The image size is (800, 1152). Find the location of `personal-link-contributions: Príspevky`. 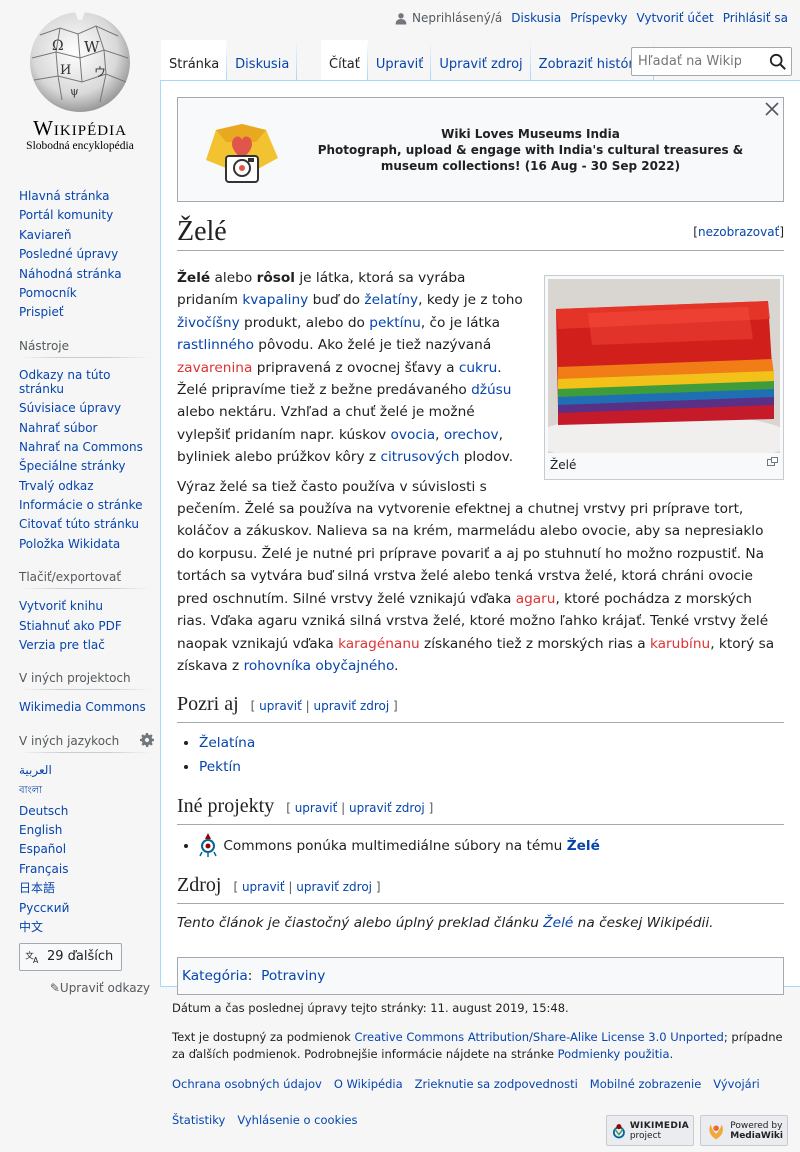

personal-link-contributions: Príspevky is located at coordinates (598, 18).